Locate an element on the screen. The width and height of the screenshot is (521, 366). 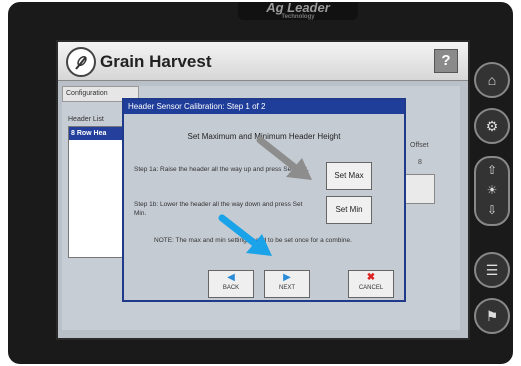
title-bar: Grain Harvest ? is located at coordinates (263, 61).